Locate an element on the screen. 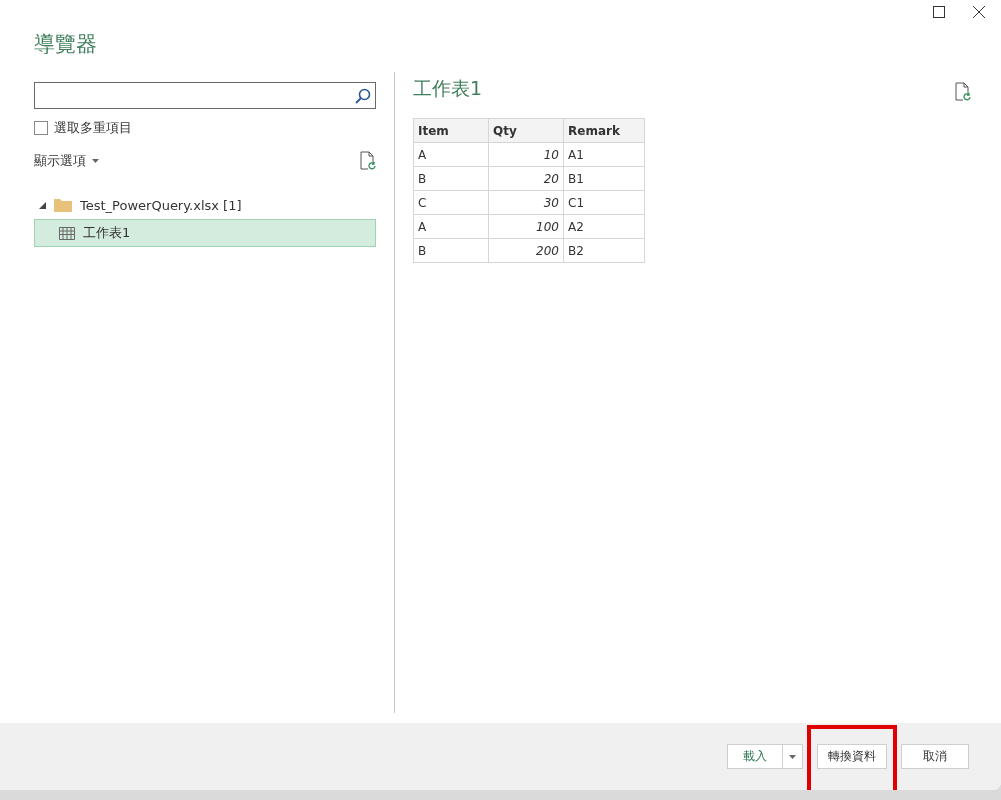 The image size is (1001, 800). dialog-button: 轉換資料 is located at coordinates (852, 756).